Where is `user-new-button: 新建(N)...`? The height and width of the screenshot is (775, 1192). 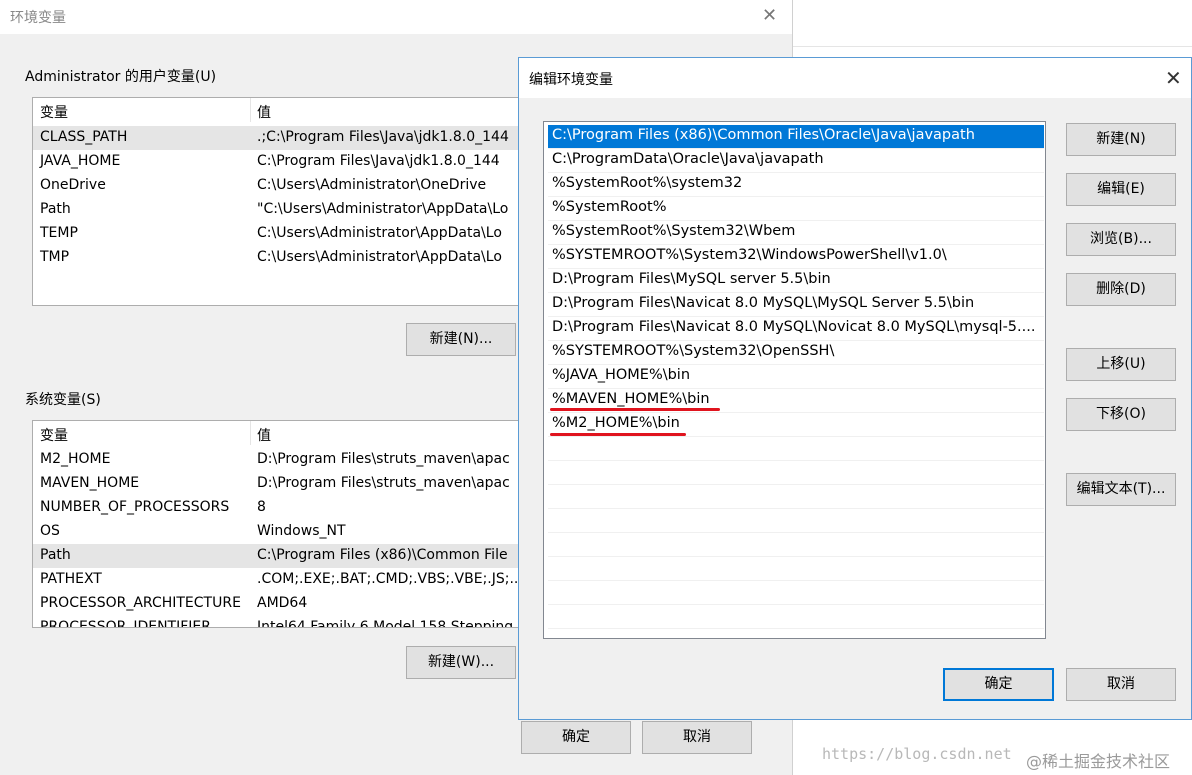
user-new-button: 新建(N)... is located at coordinates (461, 339).